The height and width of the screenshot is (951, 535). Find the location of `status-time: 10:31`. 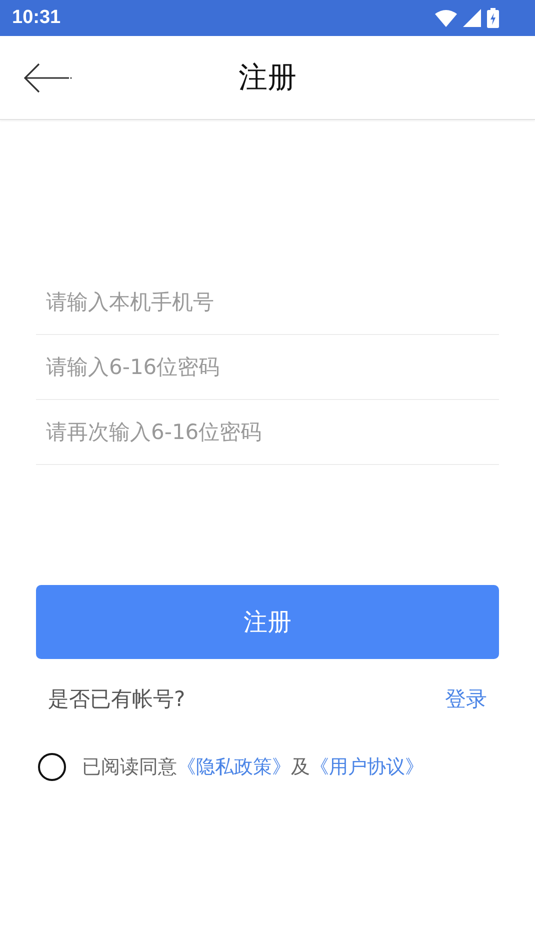

status-time: 10:31 is located at coordinates (36, 18).